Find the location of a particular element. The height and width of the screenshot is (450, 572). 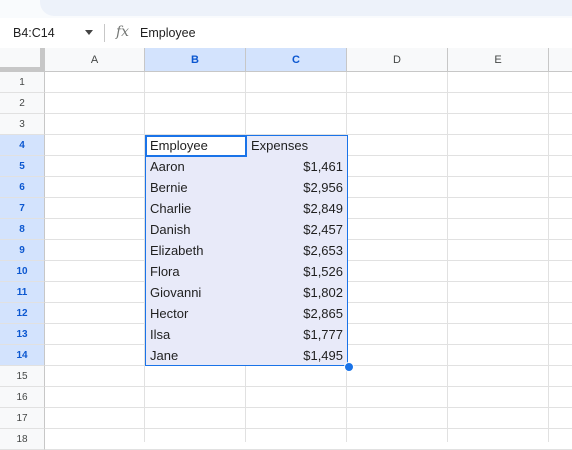

cell-employee: Ilsa is located at coordinates (196, 334).